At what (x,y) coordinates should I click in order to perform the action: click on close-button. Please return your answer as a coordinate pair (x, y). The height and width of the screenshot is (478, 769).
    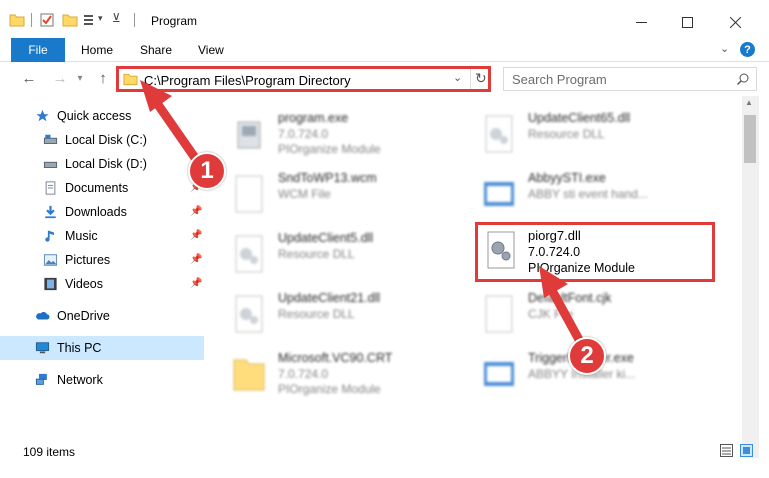
    Looking at the image, I should click on (735, 22).